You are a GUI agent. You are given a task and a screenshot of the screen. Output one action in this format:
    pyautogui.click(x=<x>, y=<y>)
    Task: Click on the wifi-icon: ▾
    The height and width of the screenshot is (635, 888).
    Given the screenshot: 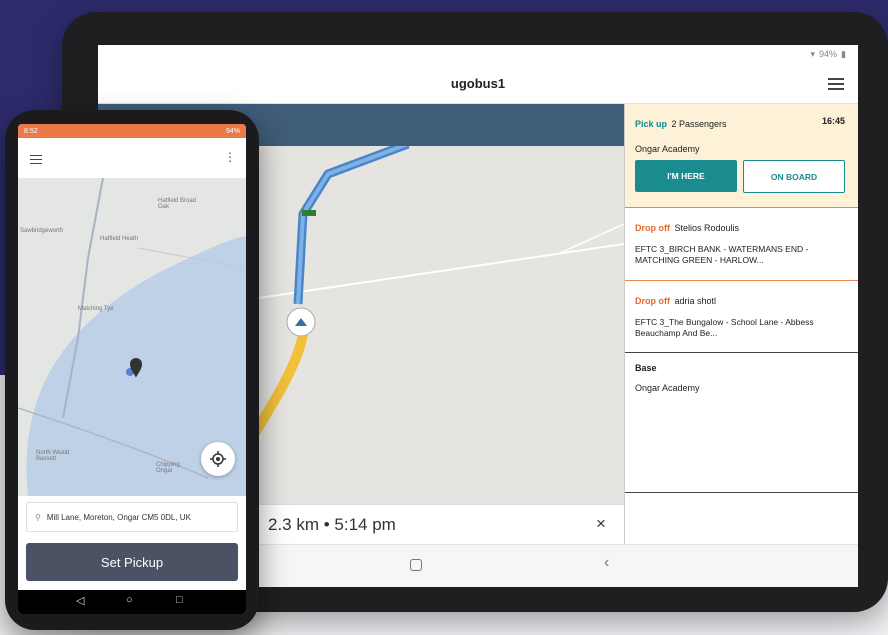 What is the action you would take?
    pyautogui.click(x=813, y=53)
    